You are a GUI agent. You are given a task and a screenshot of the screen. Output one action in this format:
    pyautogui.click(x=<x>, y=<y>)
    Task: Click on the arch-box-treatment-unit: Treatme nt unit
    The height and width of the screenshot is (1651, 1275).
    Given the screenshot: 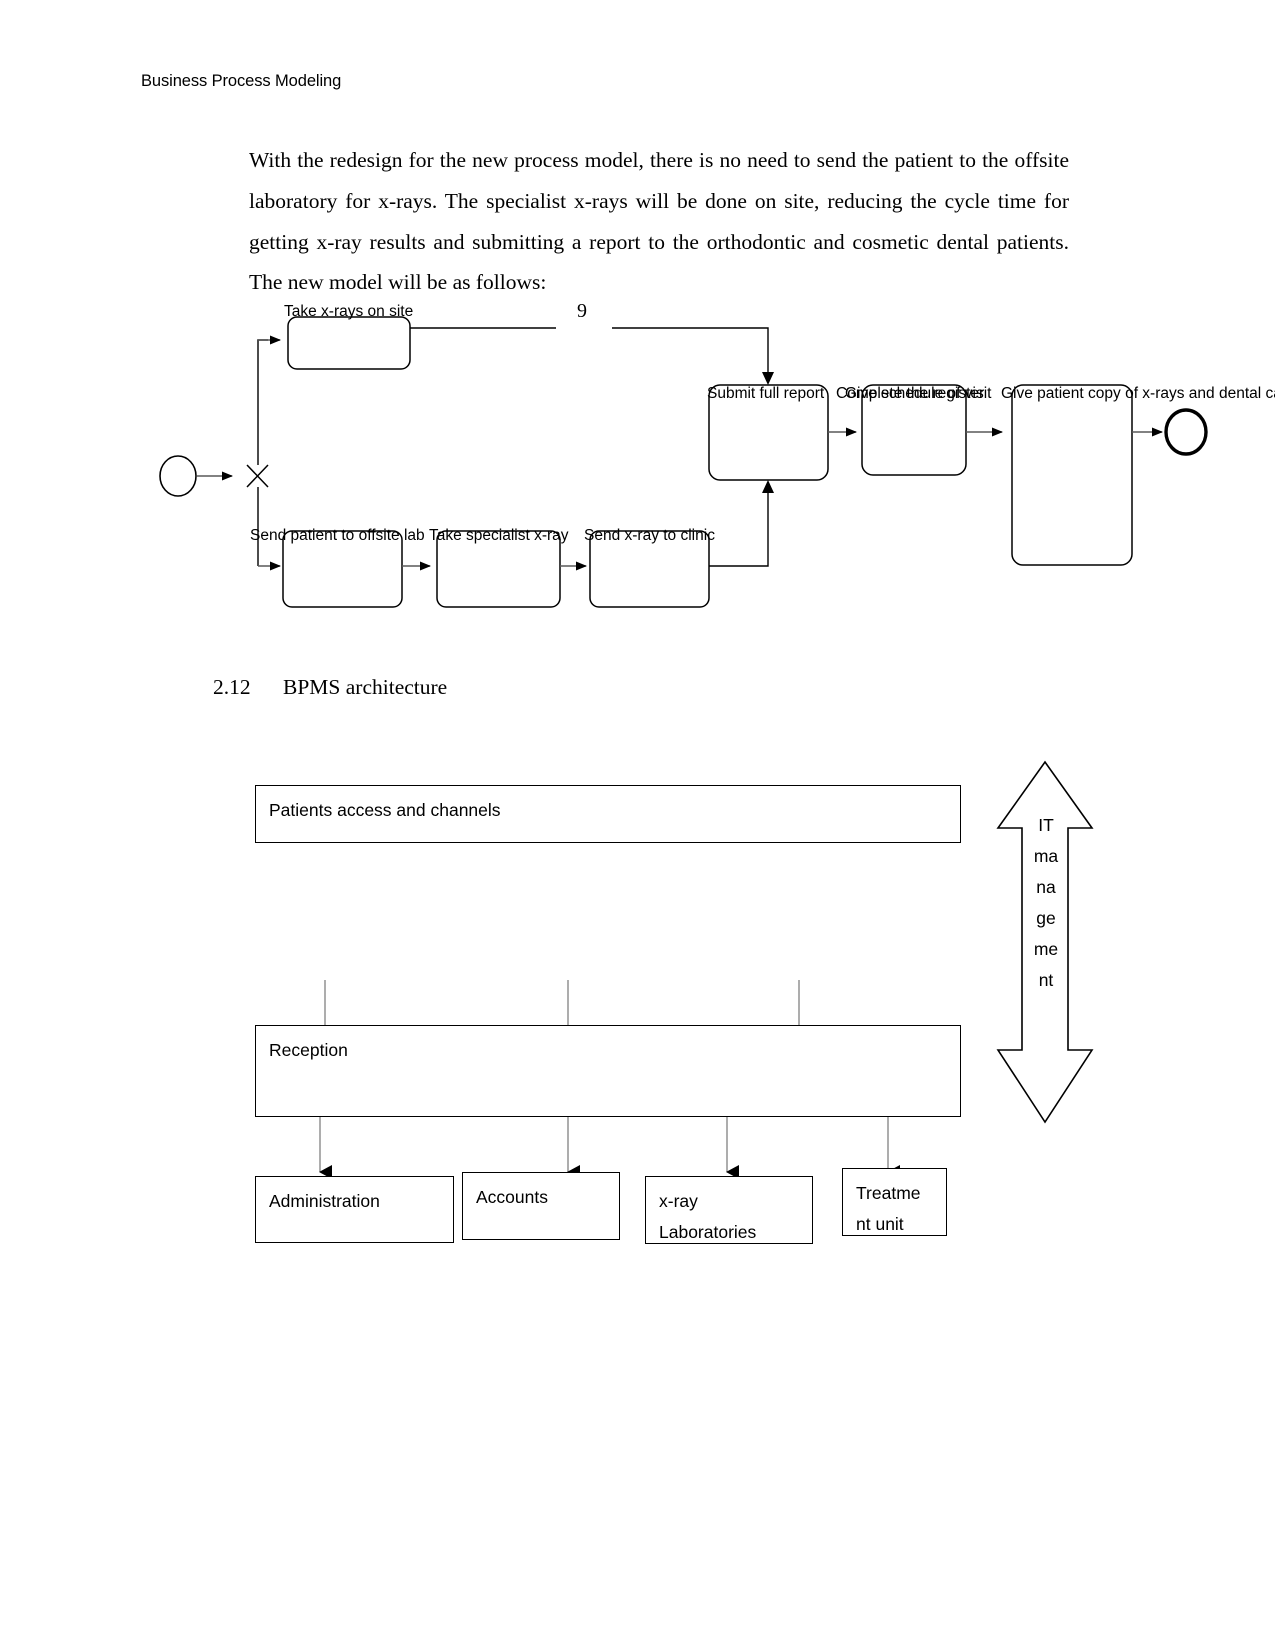 What is the action you would take?
    pyautogui.click(x=894, y=1202)
    